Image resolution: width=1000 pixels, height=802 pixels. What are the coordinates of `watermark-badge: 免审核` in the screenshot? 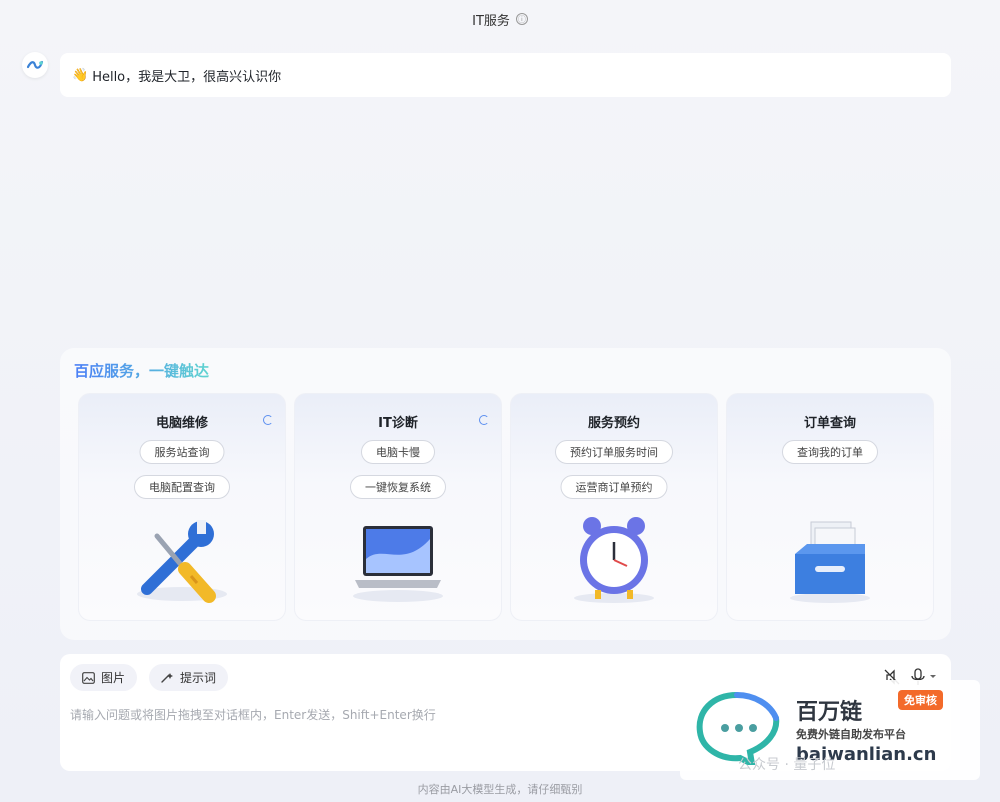 It's located at (920, 700).